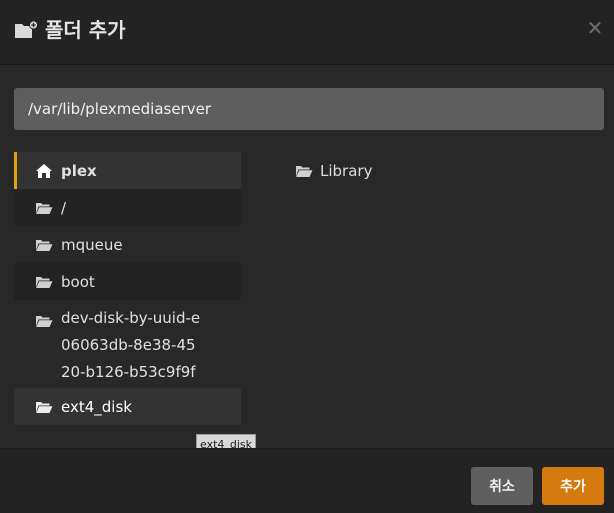 This screenshot has width=614, height=513. What do you see at coordinates (127, 281) in the screenshot?
I see `left-item-boot: boot` at bounding box center [127, 281].